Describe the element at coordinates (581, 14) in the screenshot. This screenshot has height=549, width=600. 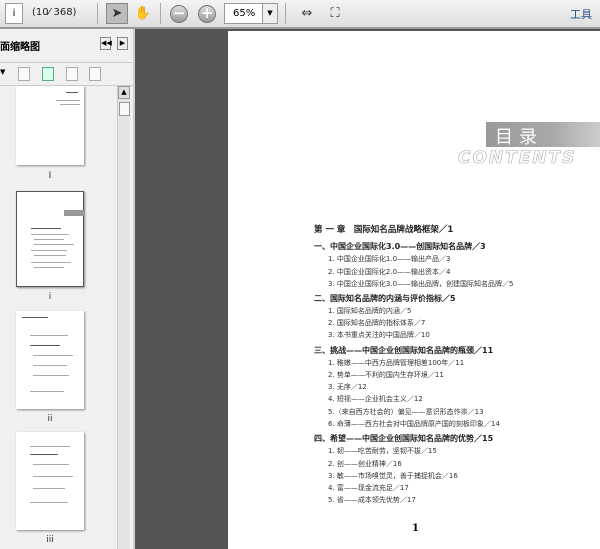
I see `tools-button: 工具` at that location.